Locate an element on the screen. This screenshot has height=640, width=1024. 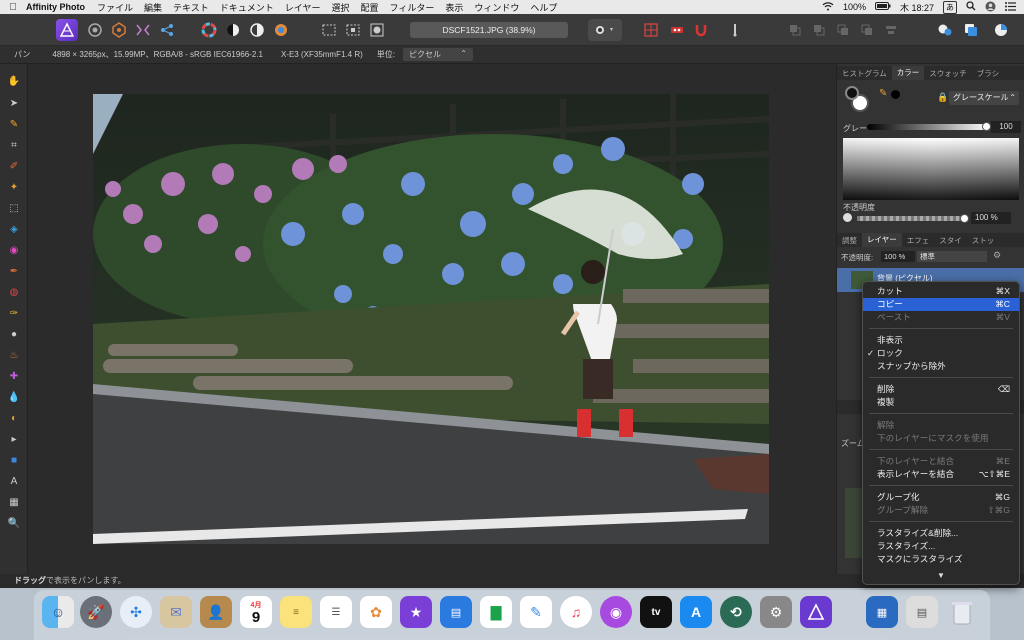
shape-tool-icon: ■ is located at coordinates (14, 461).